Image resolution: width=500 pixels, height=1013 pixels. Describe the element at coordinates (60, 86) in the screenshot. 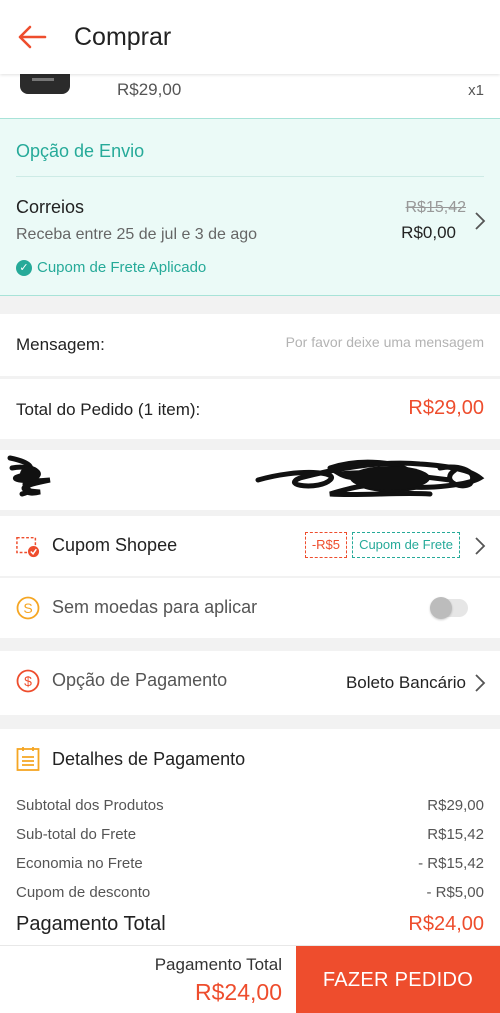

I see `product-image` at that location.